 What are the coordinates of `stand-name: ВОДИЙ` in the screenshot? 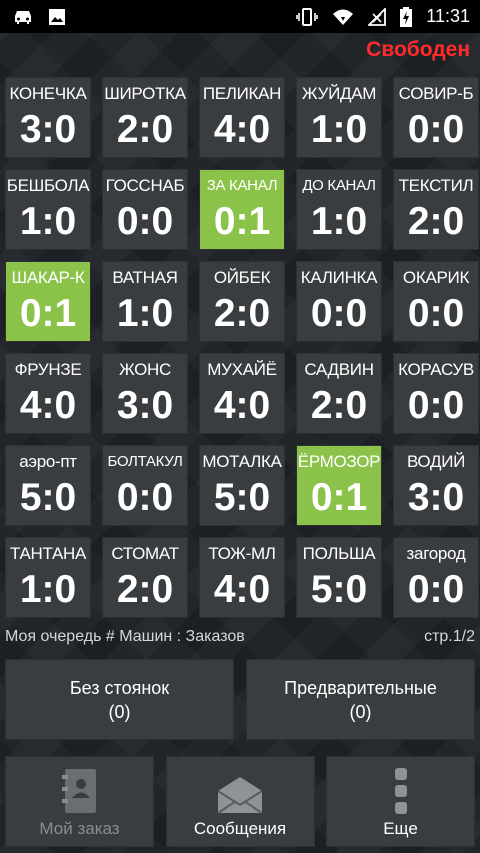 It's located at (436, 461).